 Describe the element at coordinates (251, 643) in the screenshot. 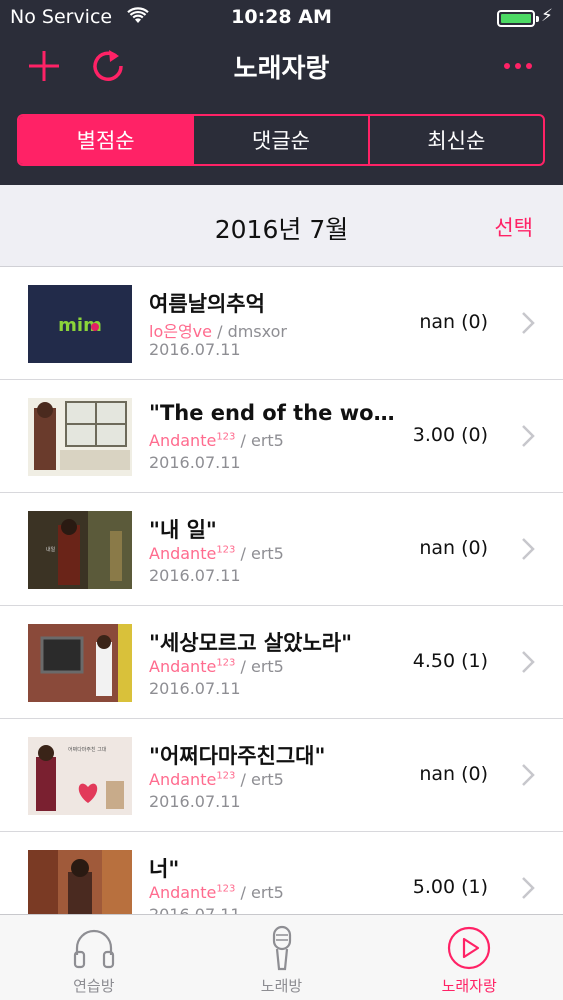

I see `song-title: "세상모르고 살았노라"` at that location.